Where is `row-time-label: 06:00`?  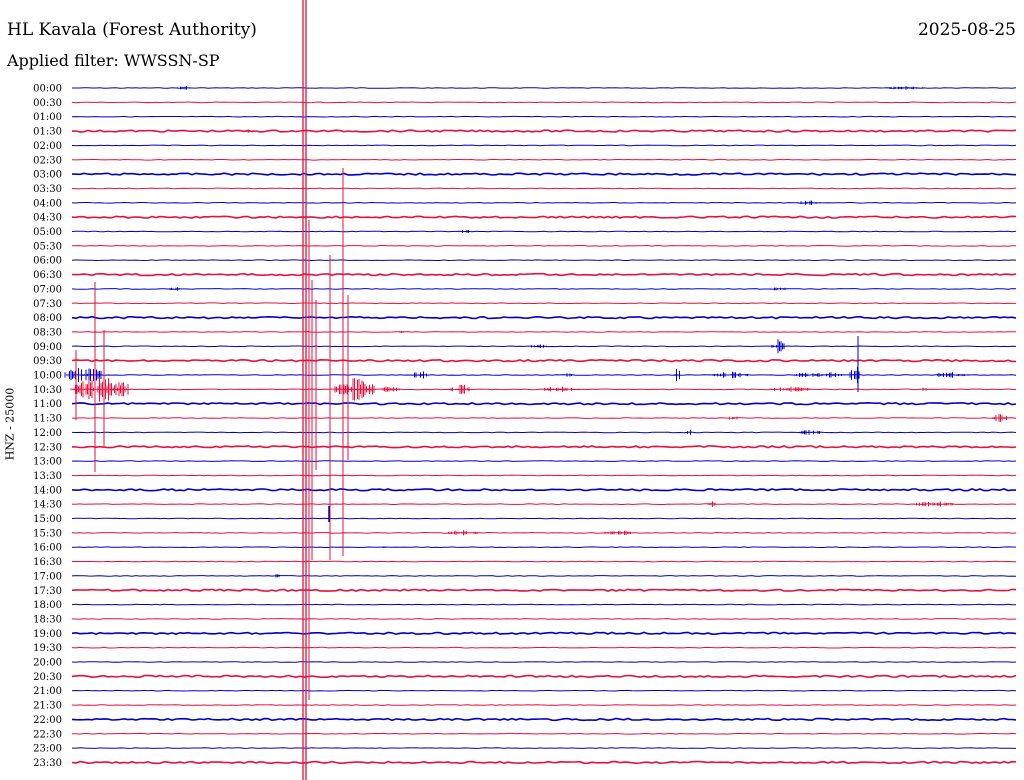 row-time-label: 06:00 is located at coordinates (47, 261).